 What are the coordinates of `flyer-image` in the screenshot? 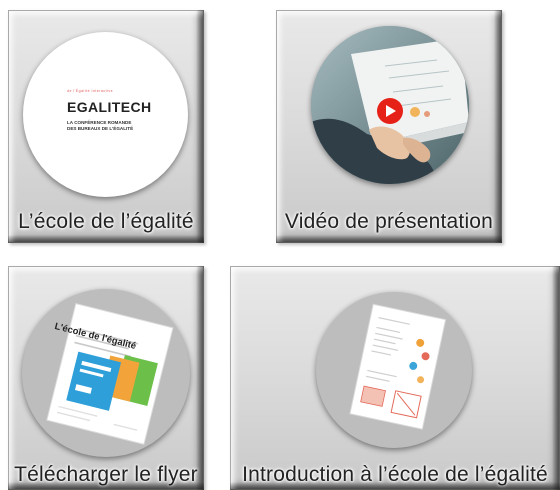 It's located at (110, 374).